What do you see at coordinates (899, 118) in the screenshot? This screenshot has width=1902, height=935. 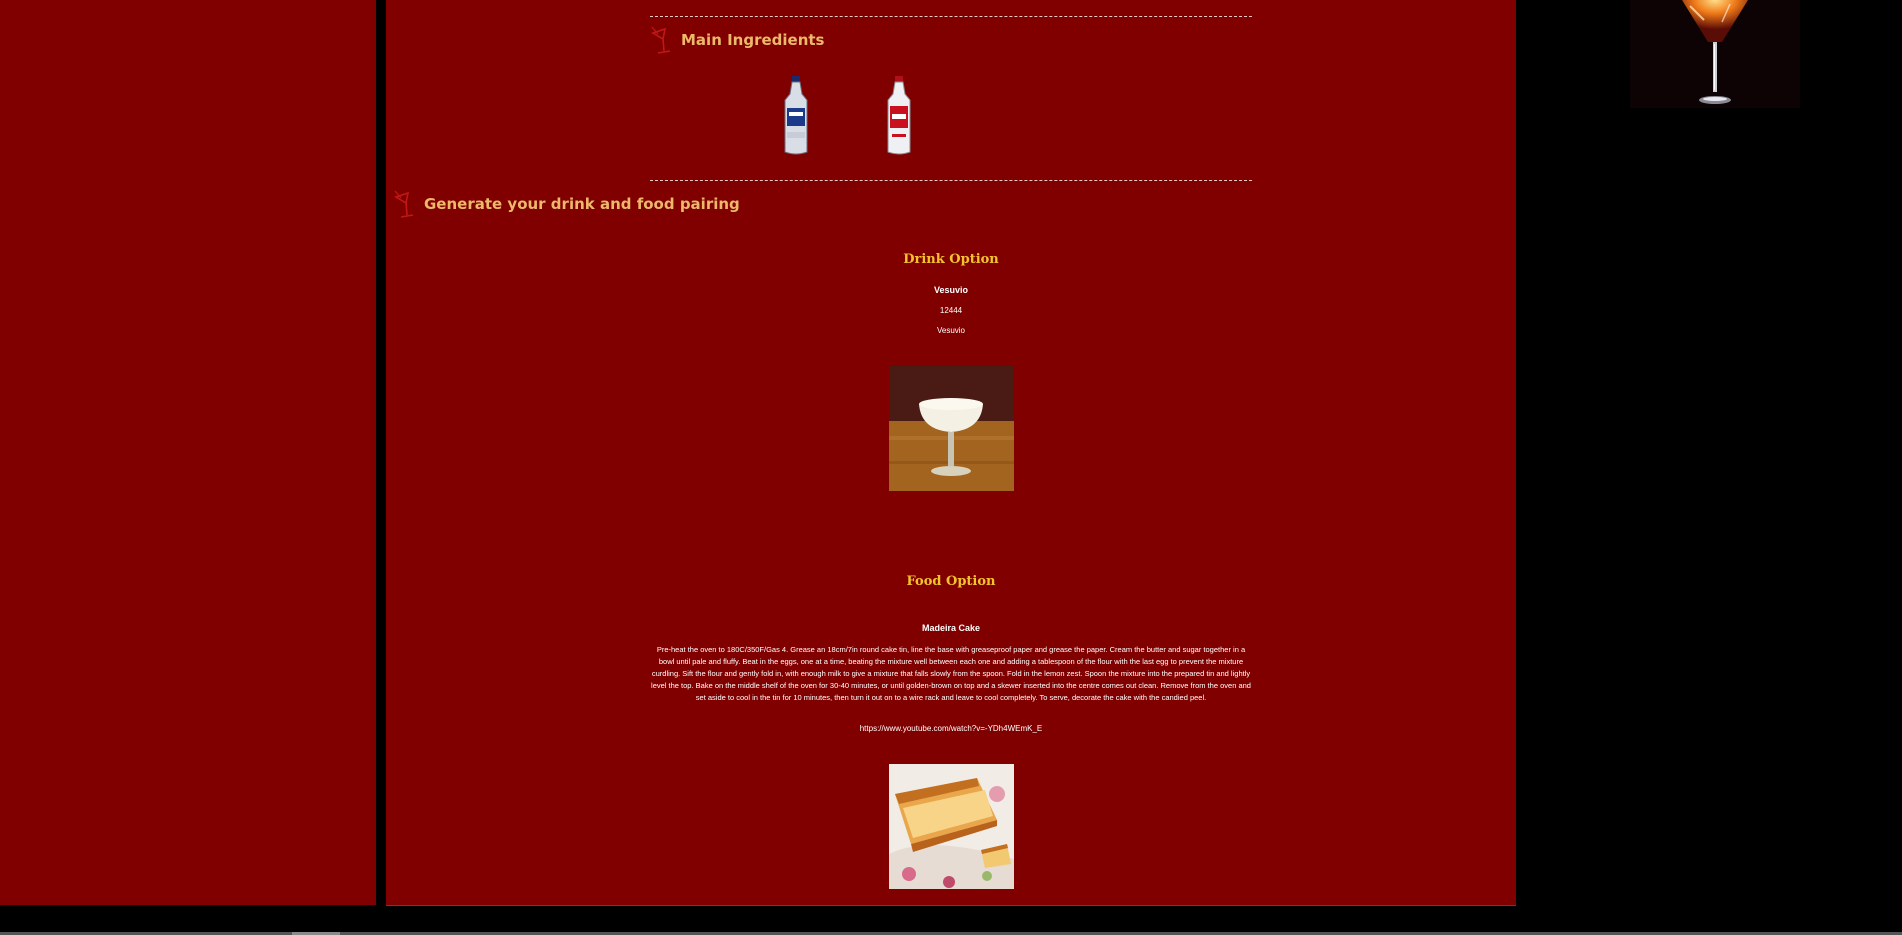 I see `vodka-bottle-red-icon` at bounding box center [899, 118].